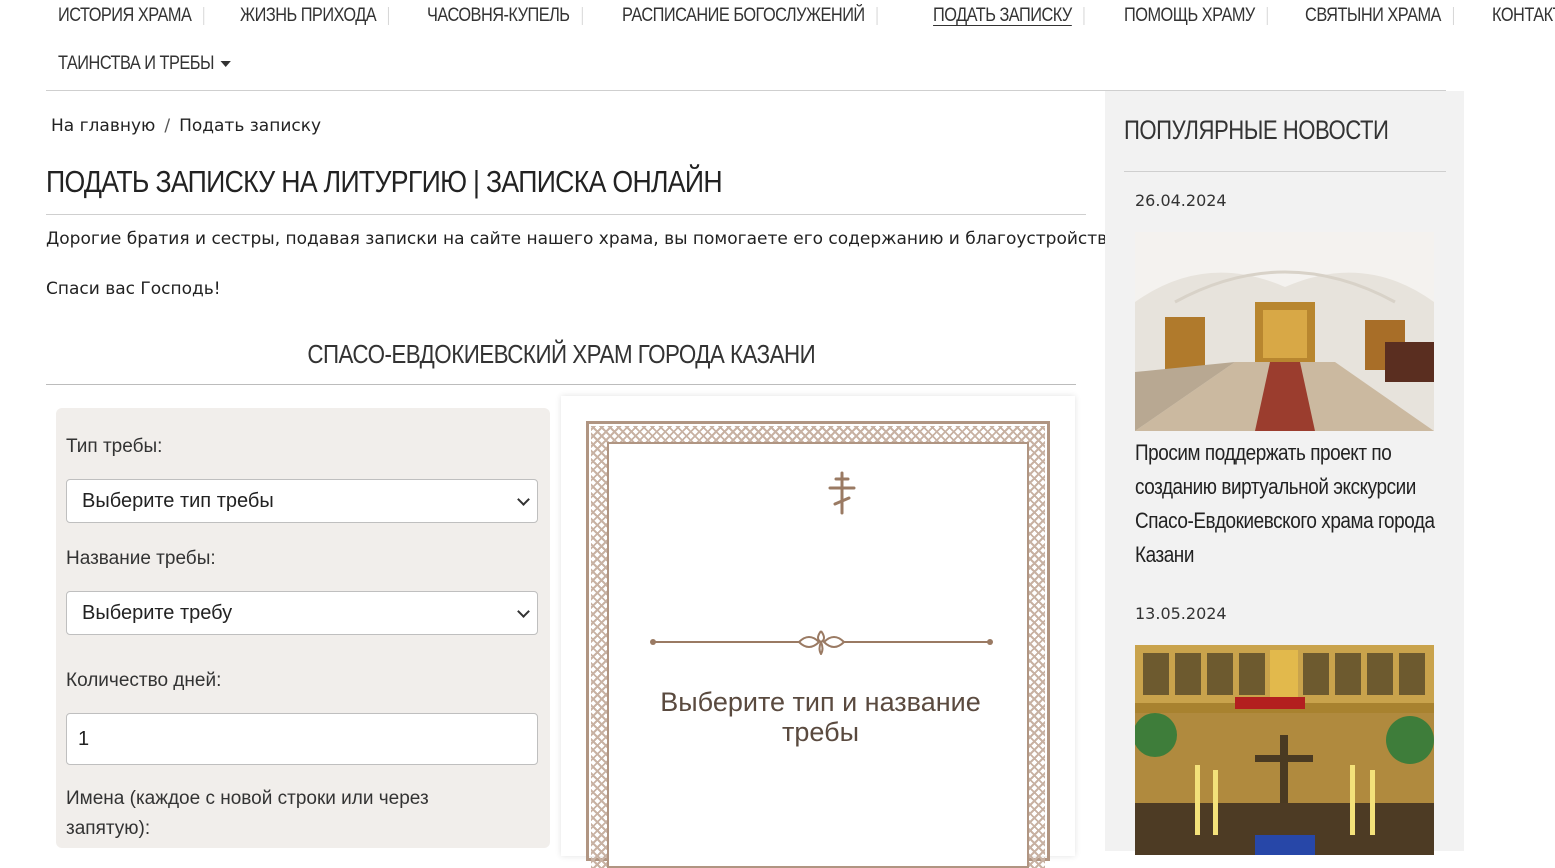  What do you see at coordinates (1181, 613) in the screenshot?
I see `news-date: 13.05.2024` at bounding box center [1181, 613].